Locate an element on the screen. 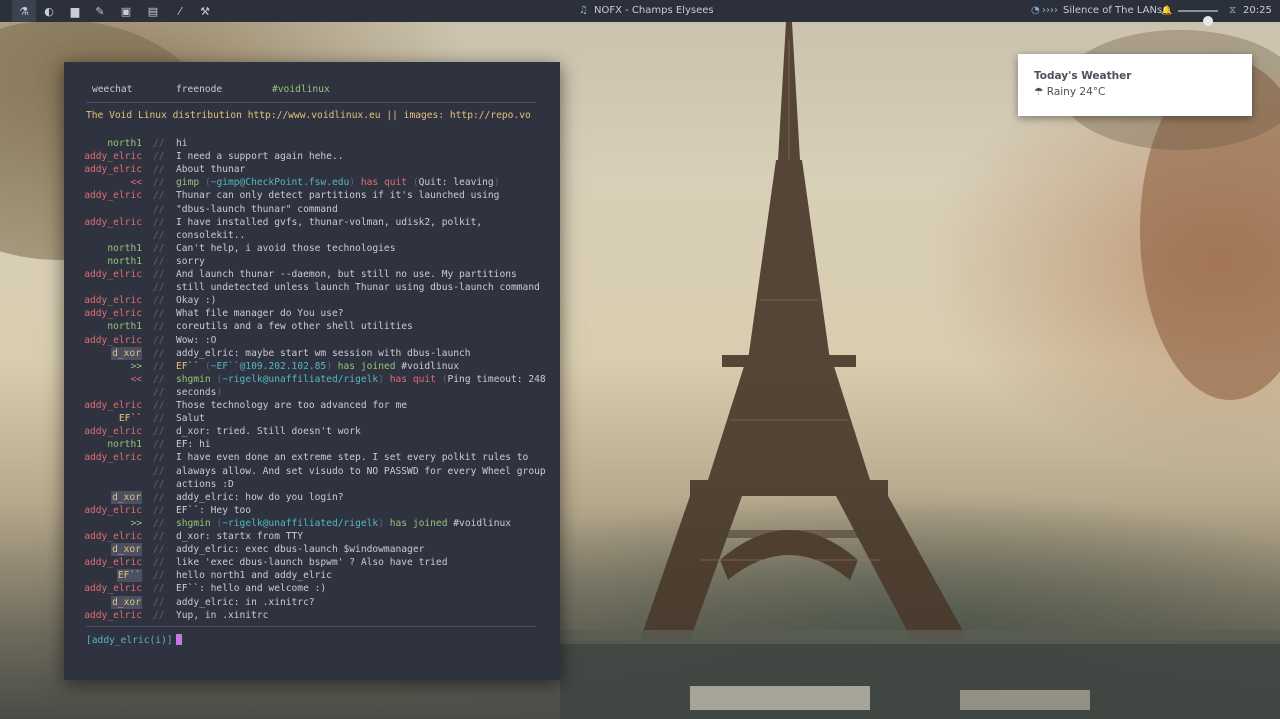 The height and width of the screenshot is (719, 1280). chat-message-part: hello north1 and addy_elric is located at coordinates (254, 576).